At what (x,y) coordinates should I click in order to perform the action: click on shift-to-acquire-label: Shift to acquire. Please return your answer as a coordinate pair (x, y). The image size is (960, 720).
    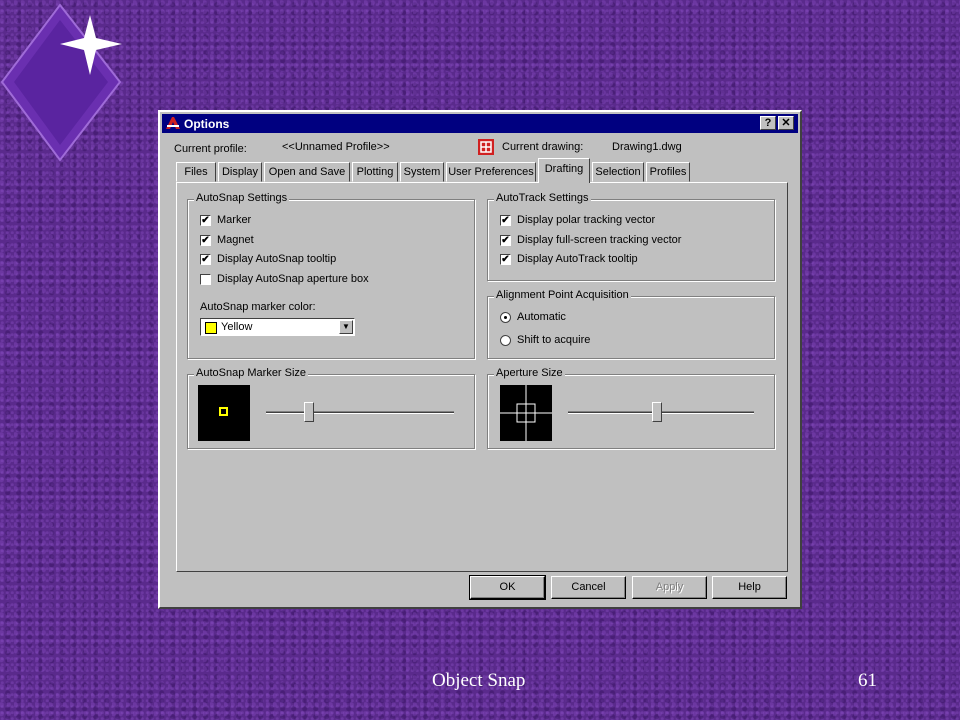
    Looking at the image, I should click on (554, 340).